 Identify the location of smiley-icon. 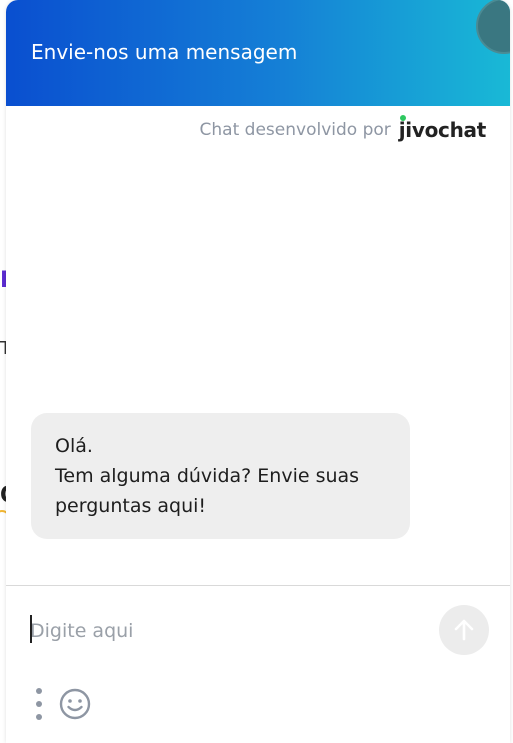
(75, 704).